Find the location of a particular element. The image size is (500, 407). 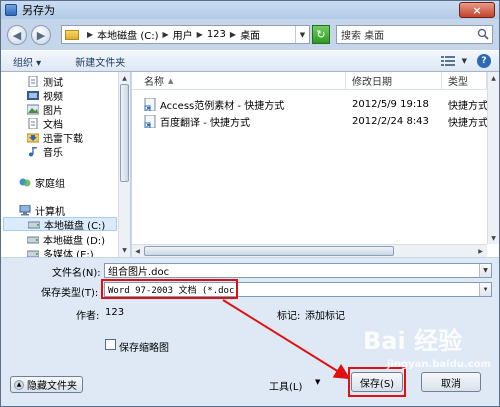

forward-button: ▶ is located at coordinates (41, 35).